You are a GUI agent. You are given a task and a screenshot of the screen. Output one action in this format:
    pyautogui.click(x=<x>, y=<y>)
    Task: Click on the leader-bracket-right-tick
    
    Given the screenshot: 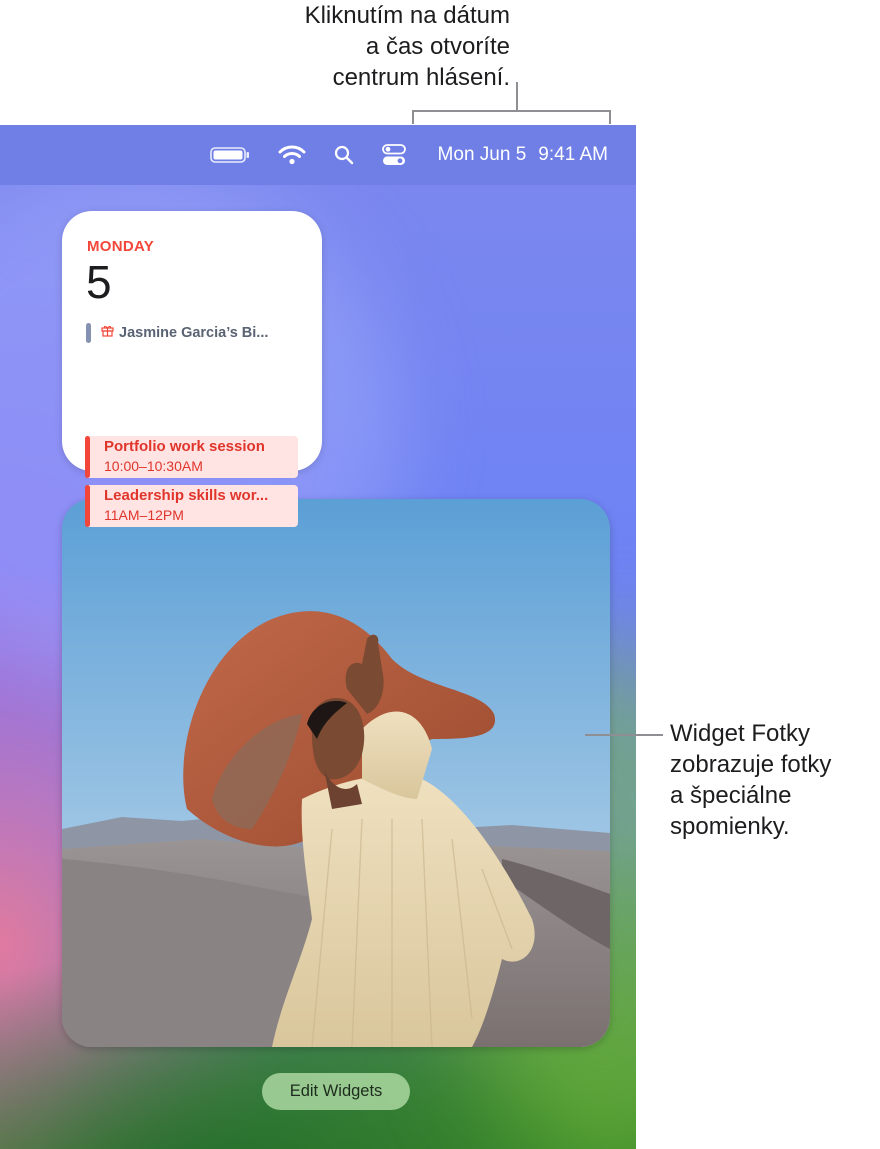 What is the action you would take?
    pyautogui.click(x=610, y=117)
    